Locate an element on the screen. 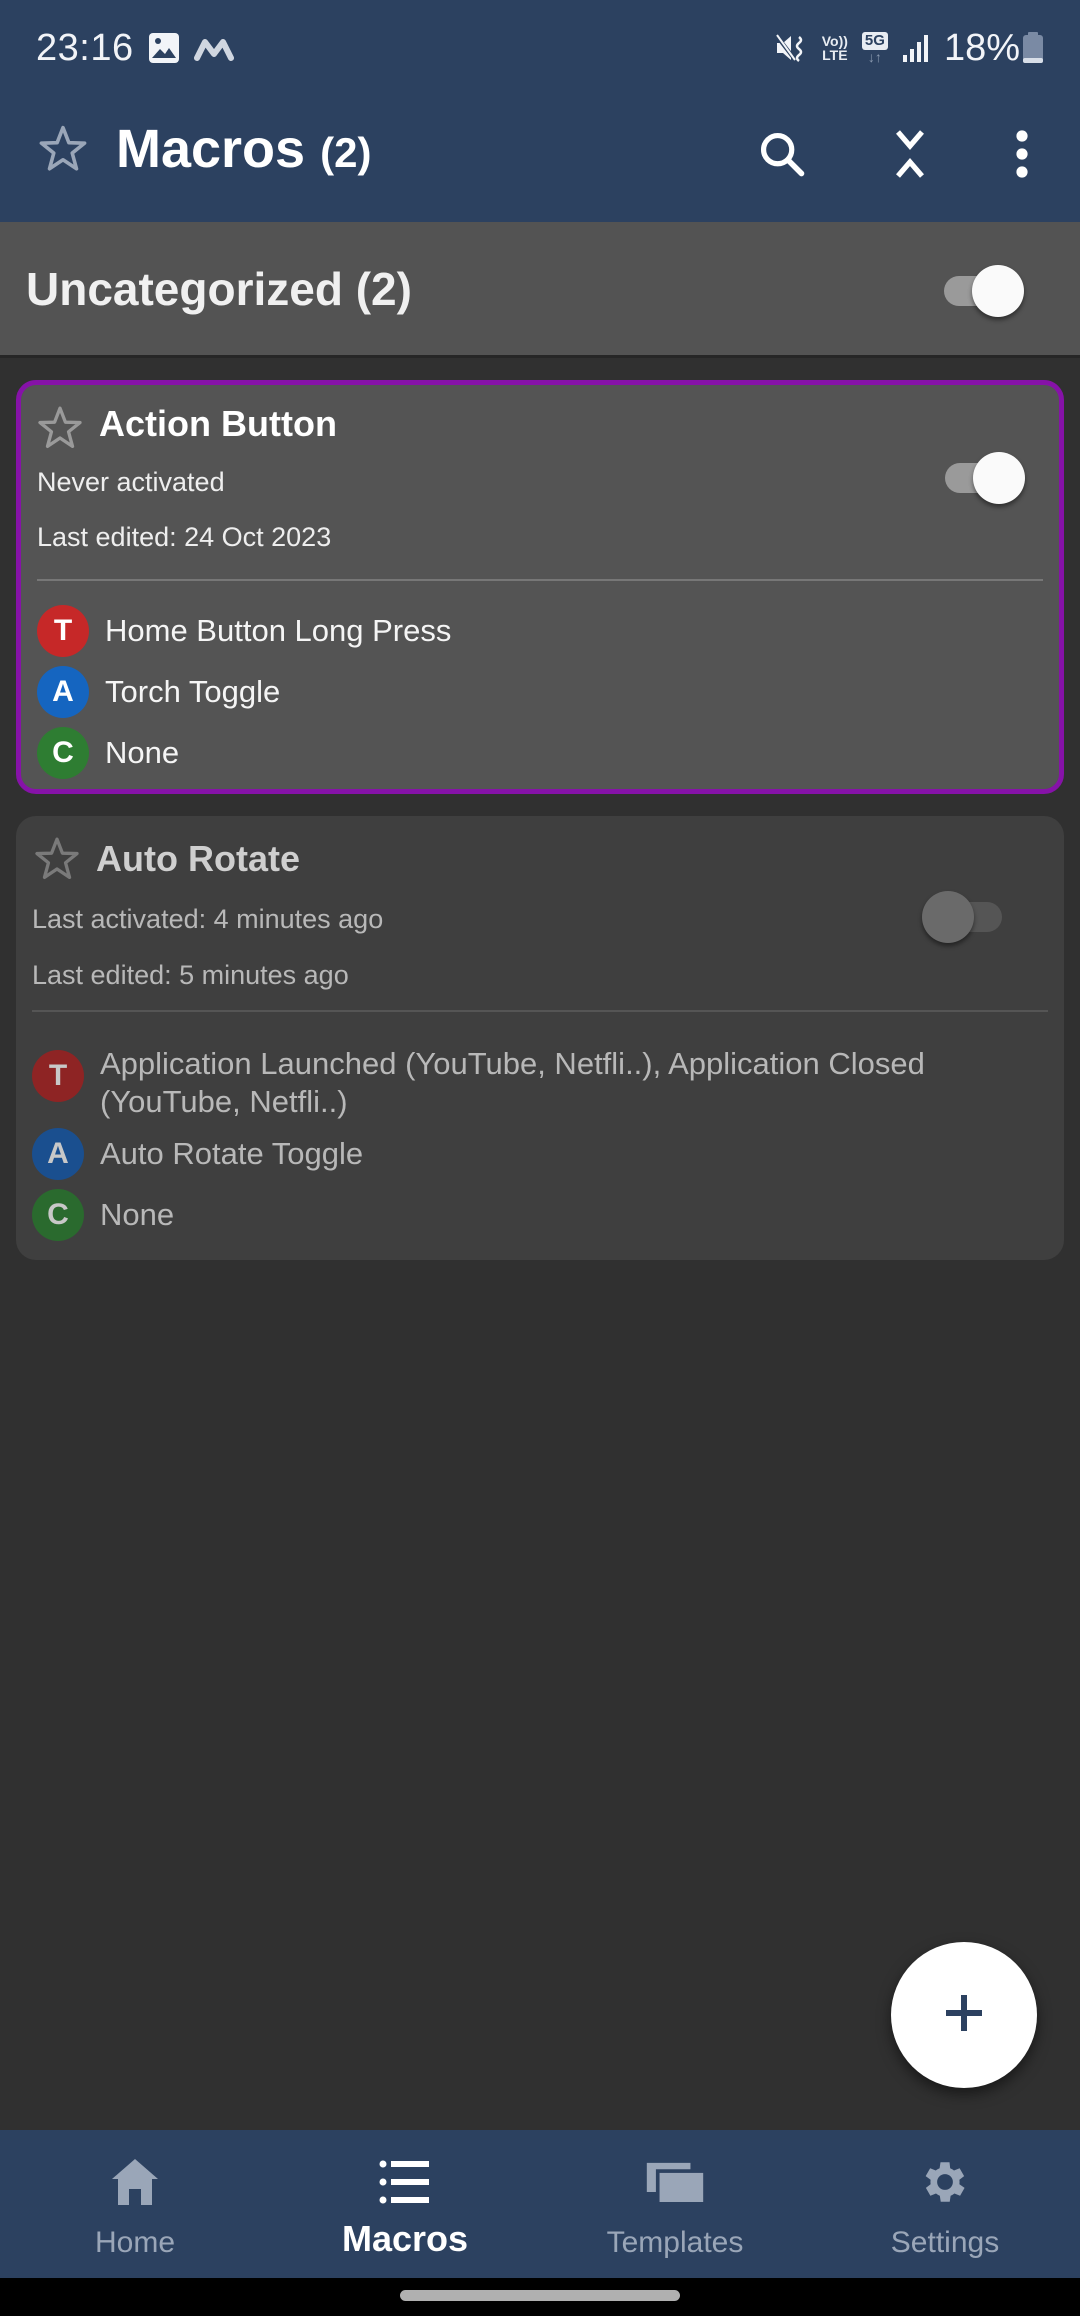 The width and height of the screenshot is (1080, 2316). action-text: Auto Rotate Toggle is located at coordinates (232, 1153).